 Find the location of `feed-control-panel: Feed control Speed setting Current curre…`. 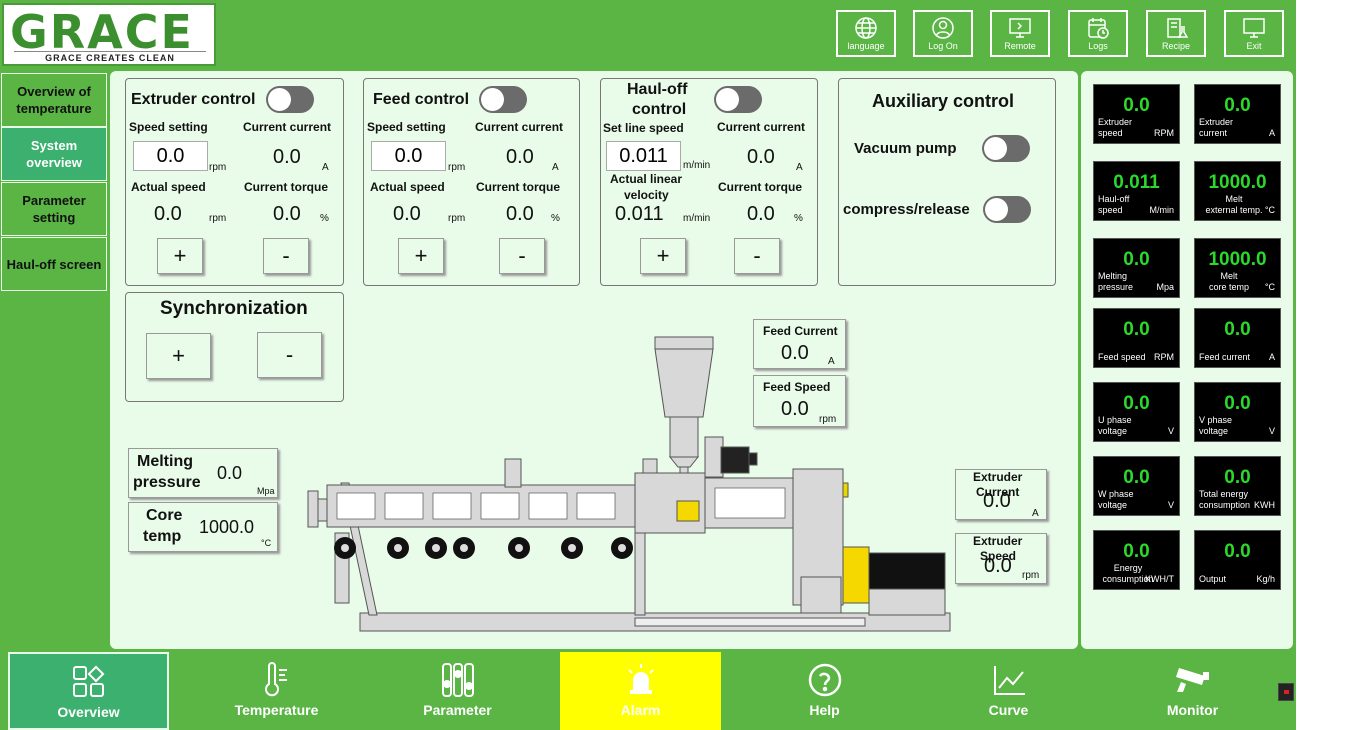

feed-control-panel: Feed control Speed setting Current curre… is located at coordinates (471, 182).